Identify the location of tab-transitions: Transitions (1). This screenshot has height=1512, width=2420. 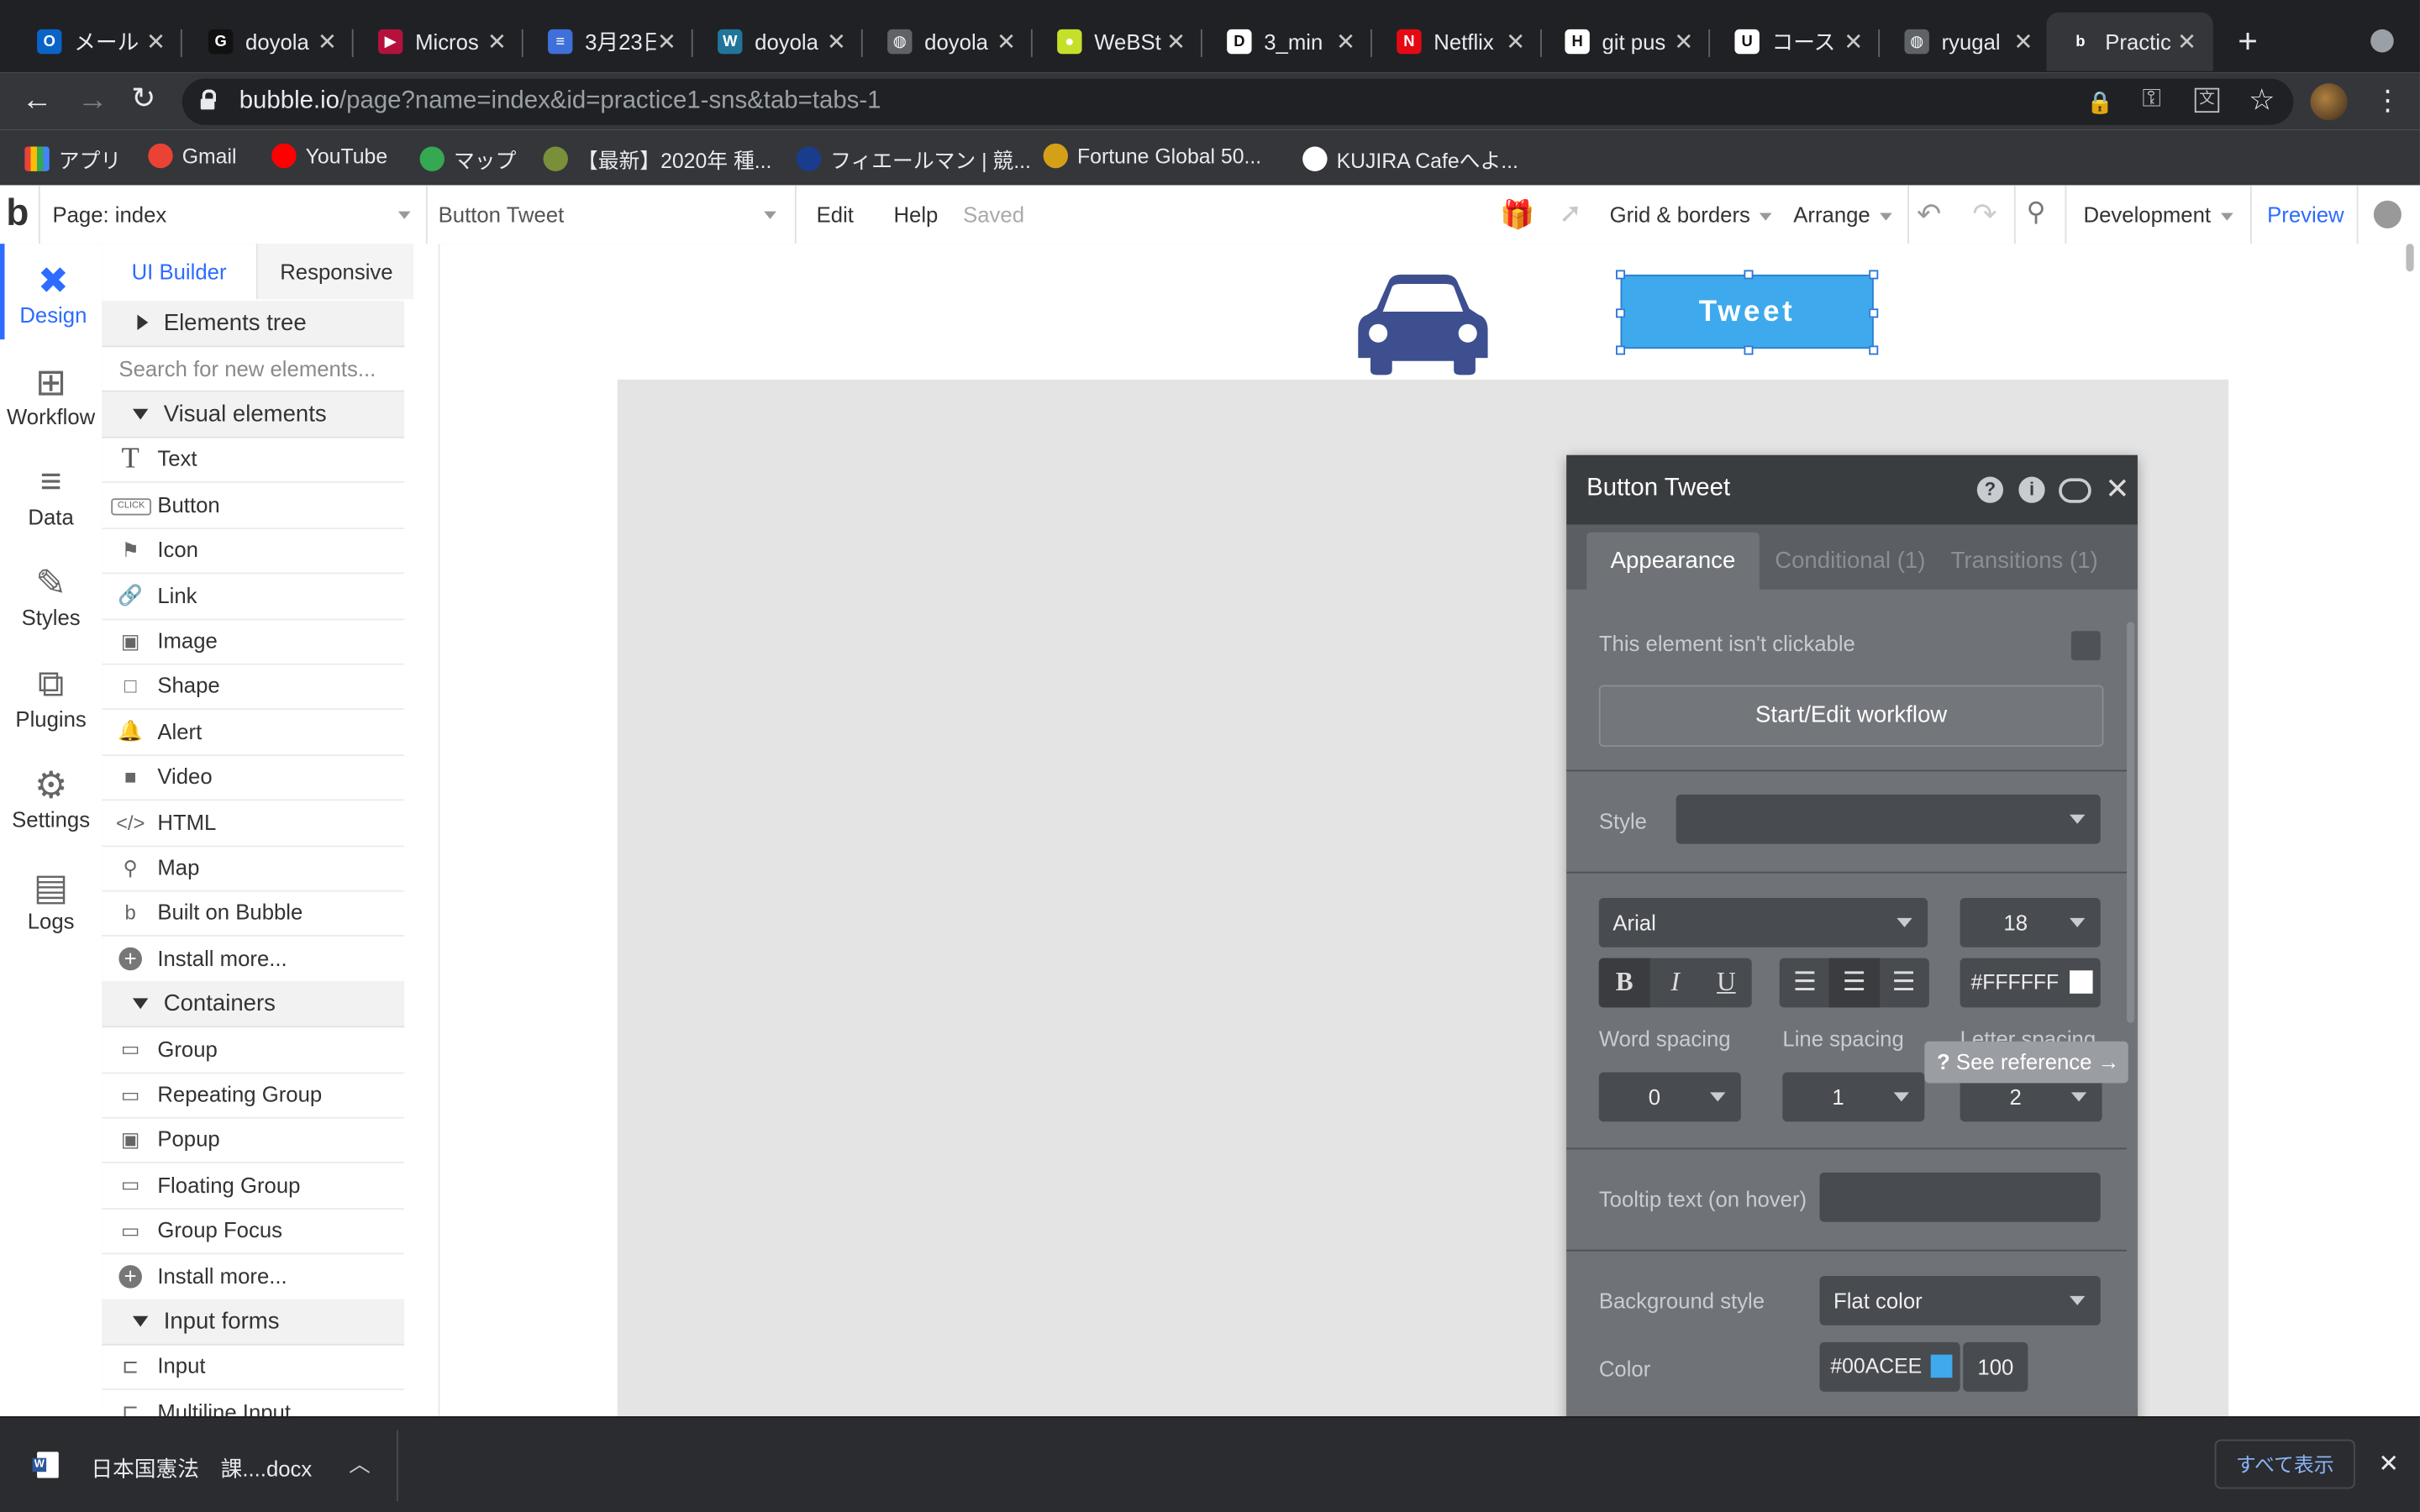
(2025, 561).